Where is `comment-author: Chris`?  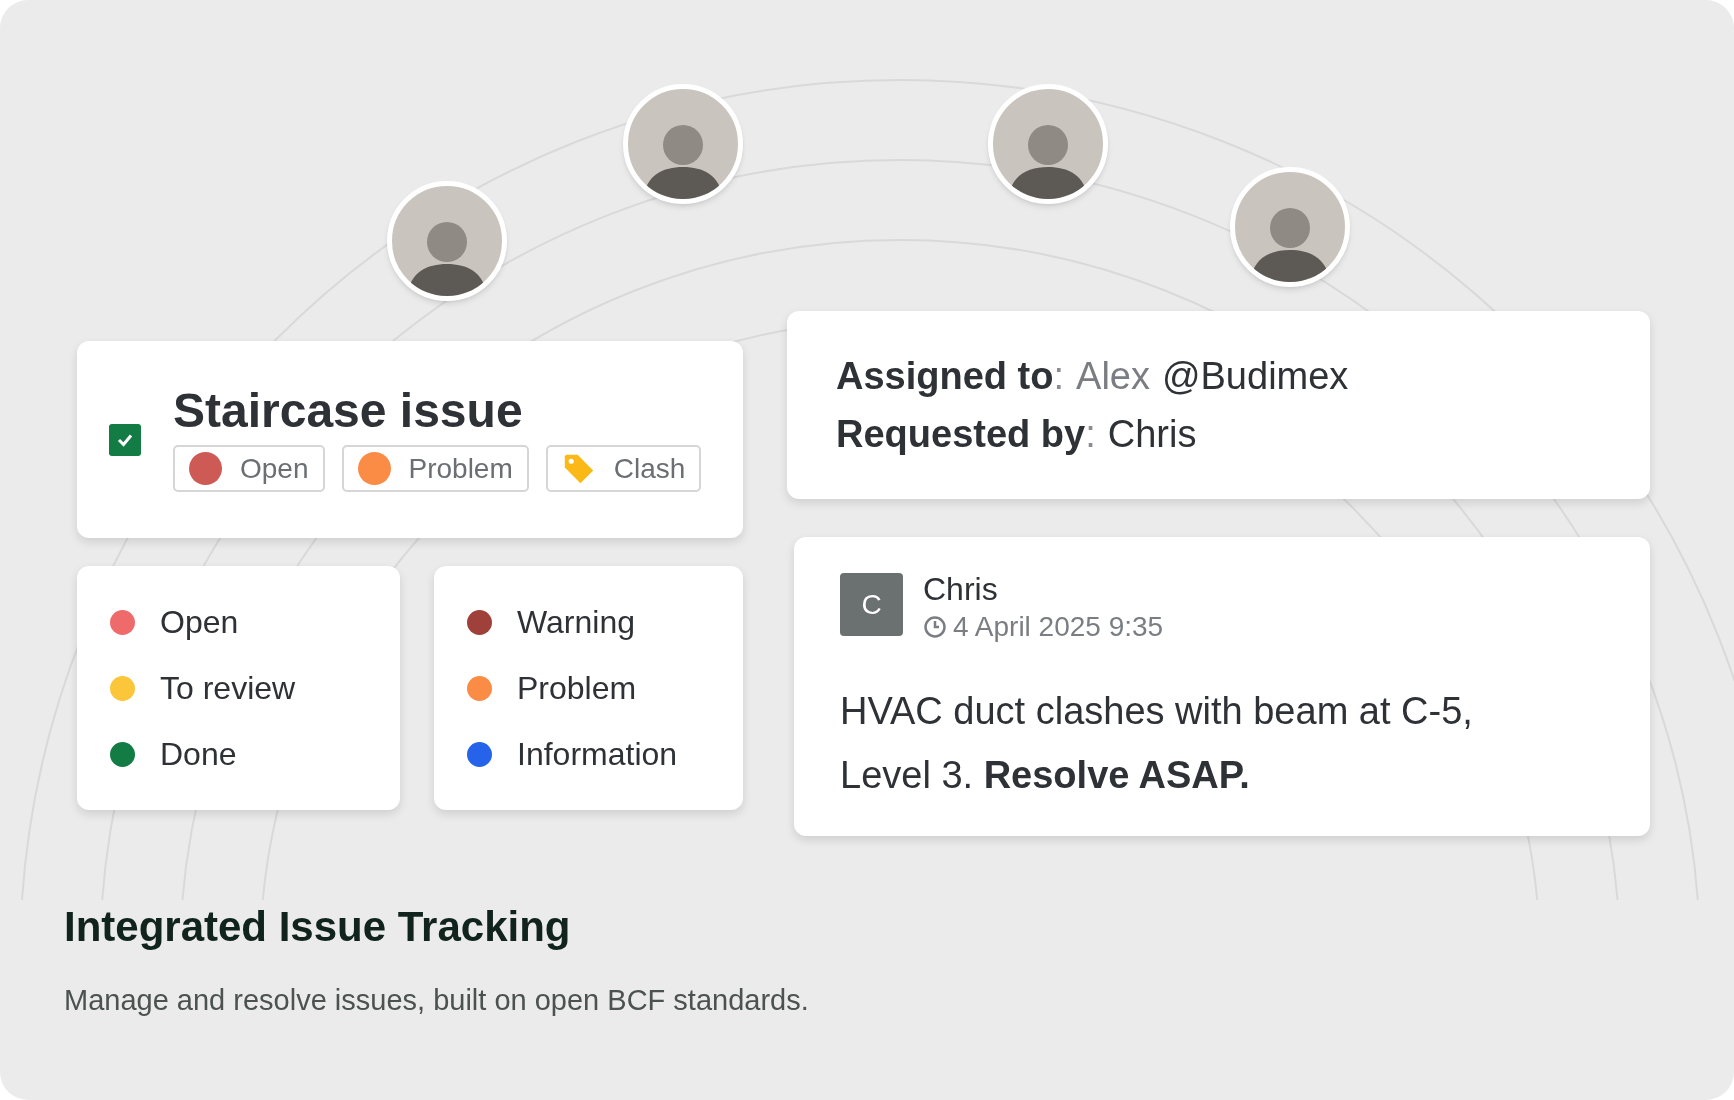
comment-author: Chris is located at coordinates (961, 589).